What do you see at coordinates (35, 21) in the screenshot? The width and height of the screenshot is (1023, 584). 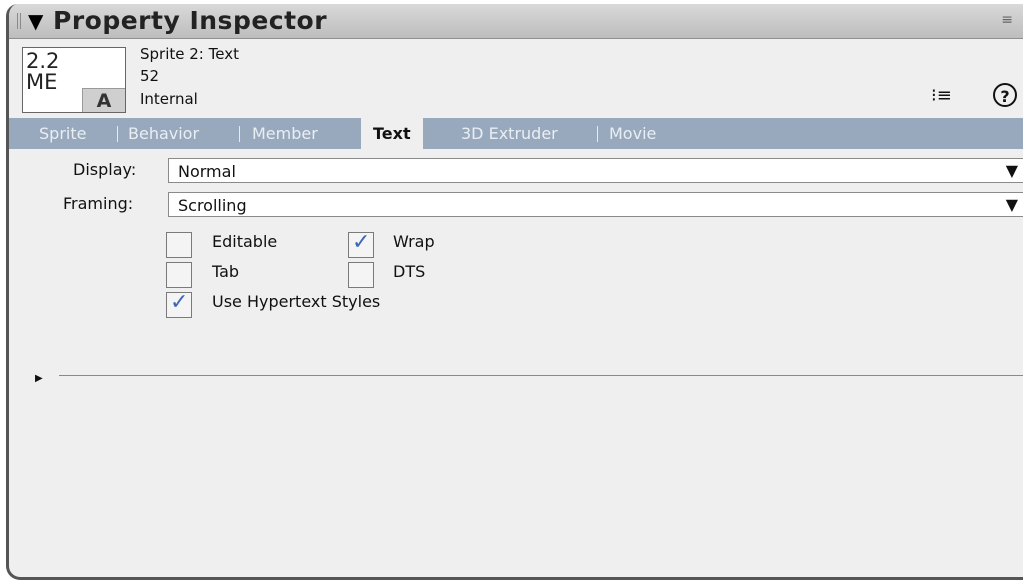 I see `collapse-arrow-icon: ▼` at bounding box center [35, 21].